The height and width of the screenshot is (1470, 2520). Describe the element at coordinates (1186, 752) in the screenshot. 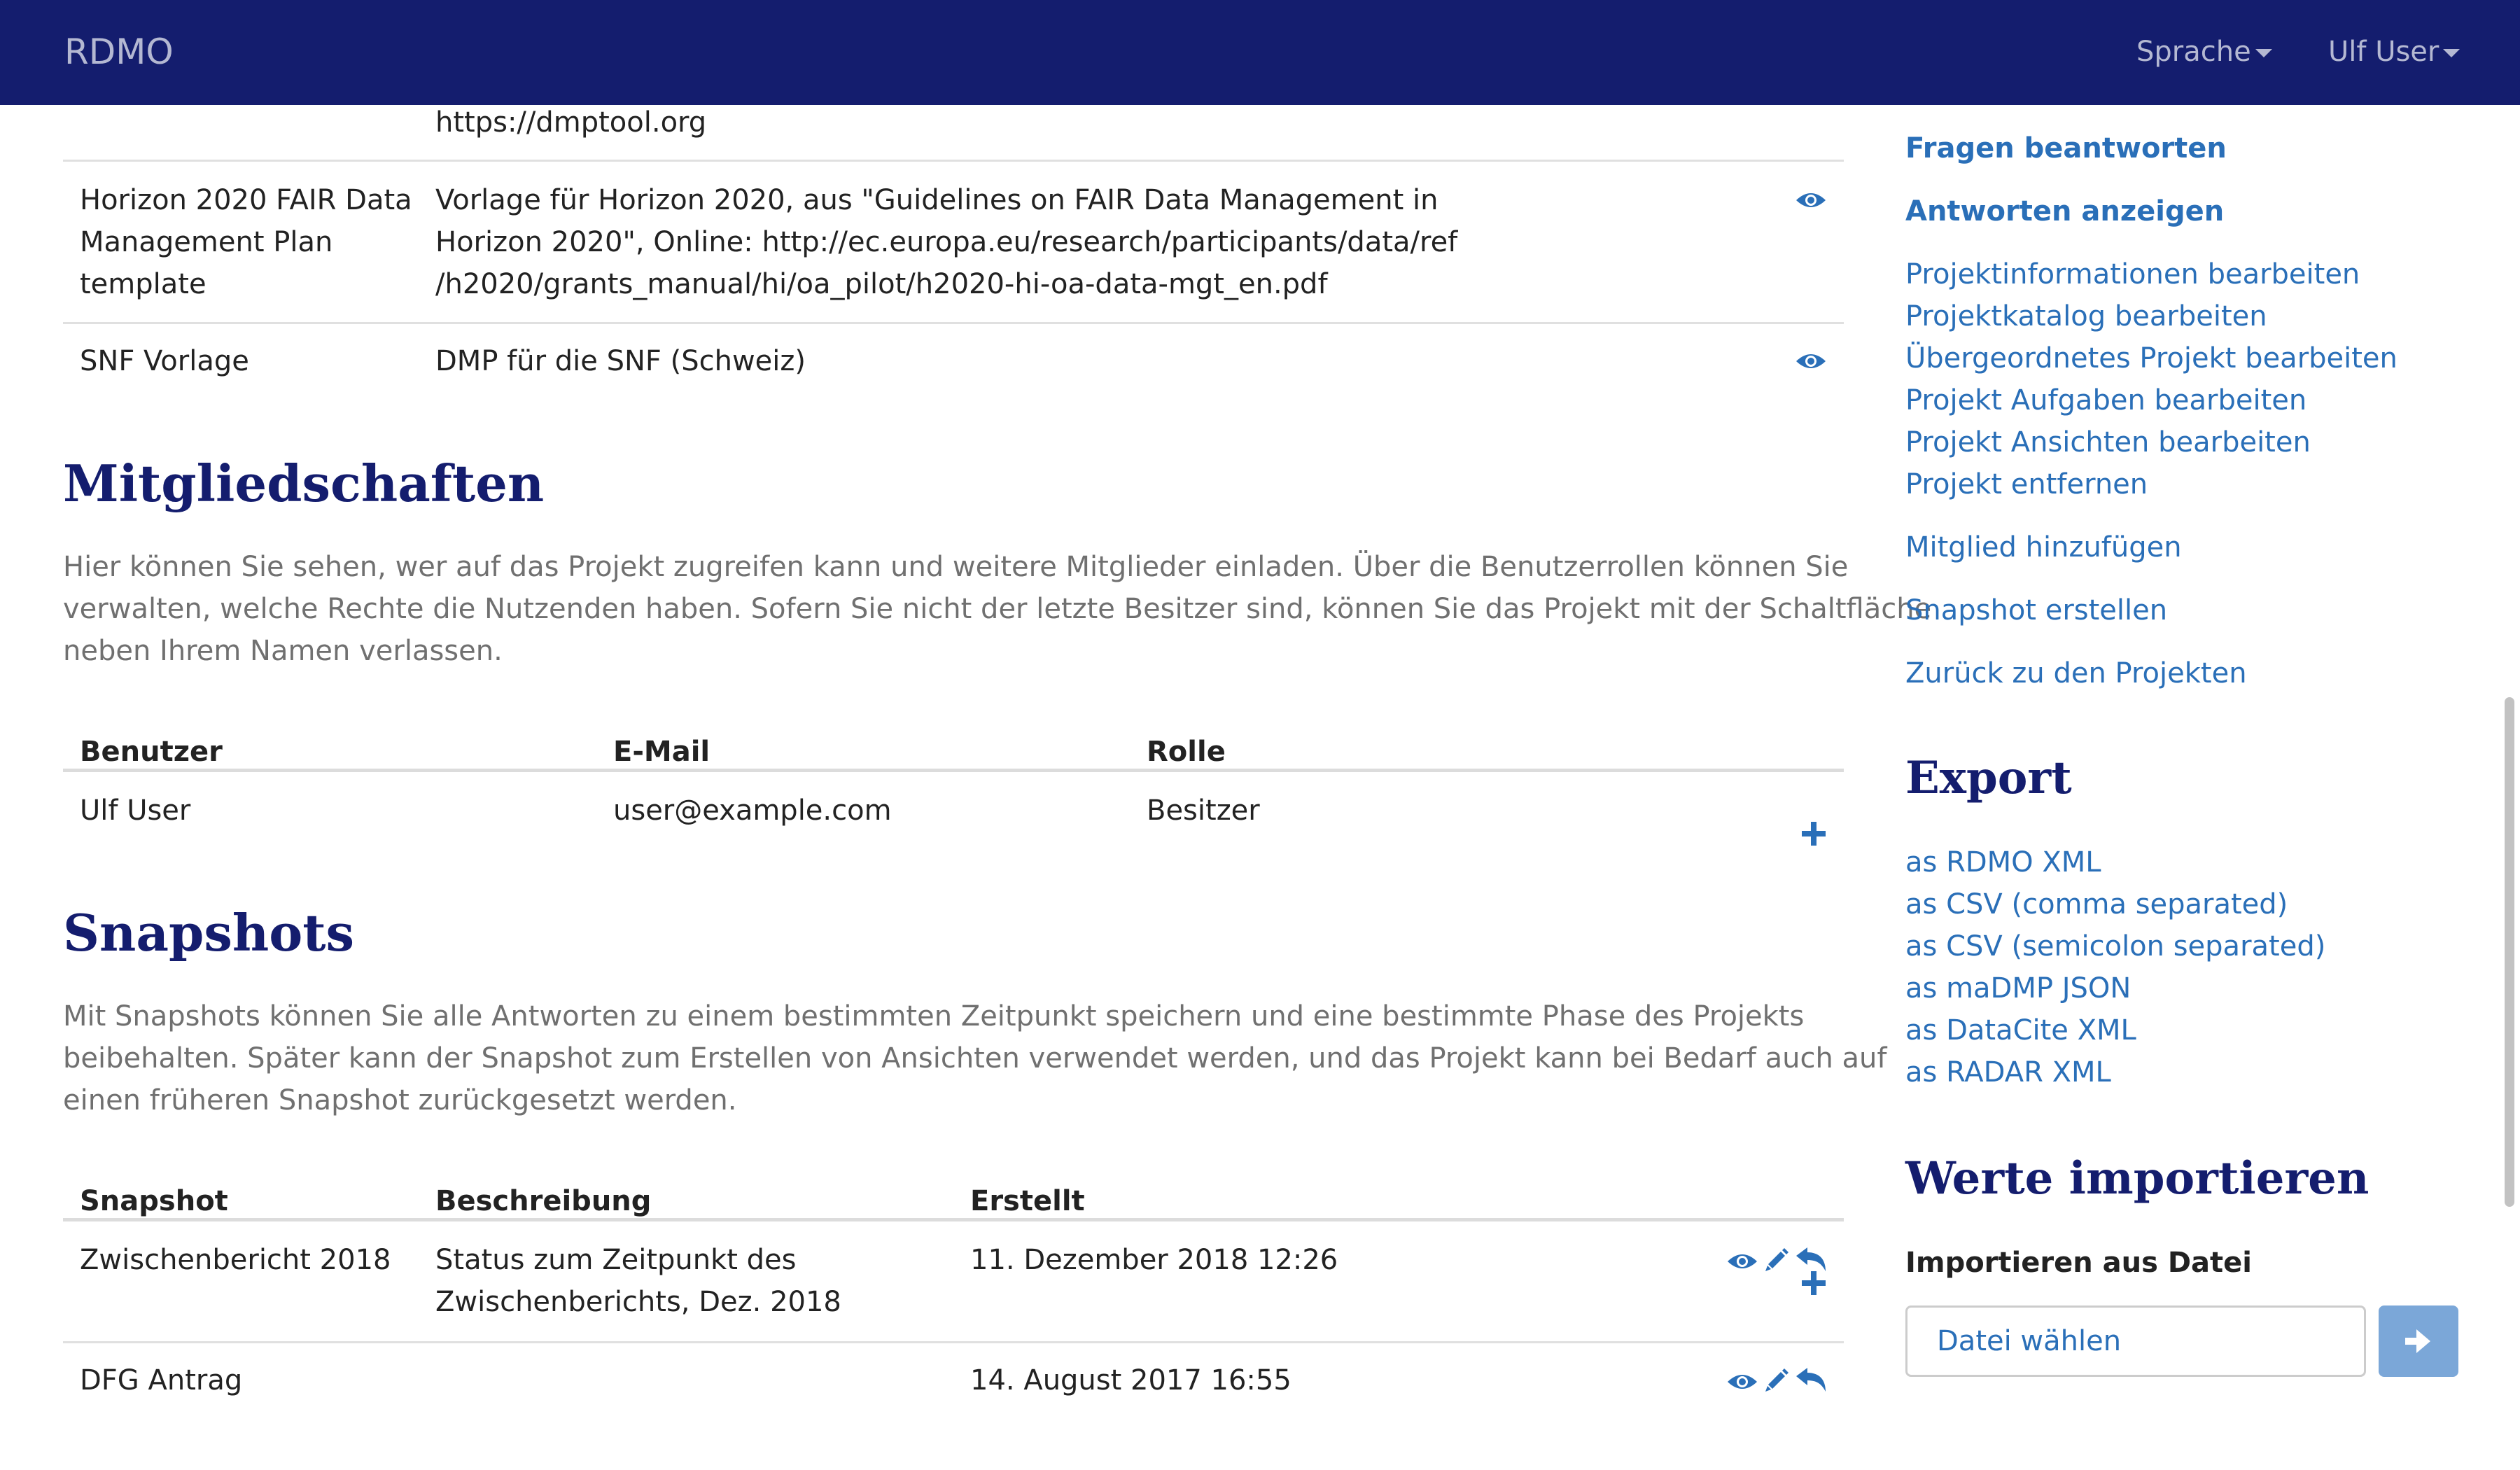

I see `column-header-role: Rolle` at that location.